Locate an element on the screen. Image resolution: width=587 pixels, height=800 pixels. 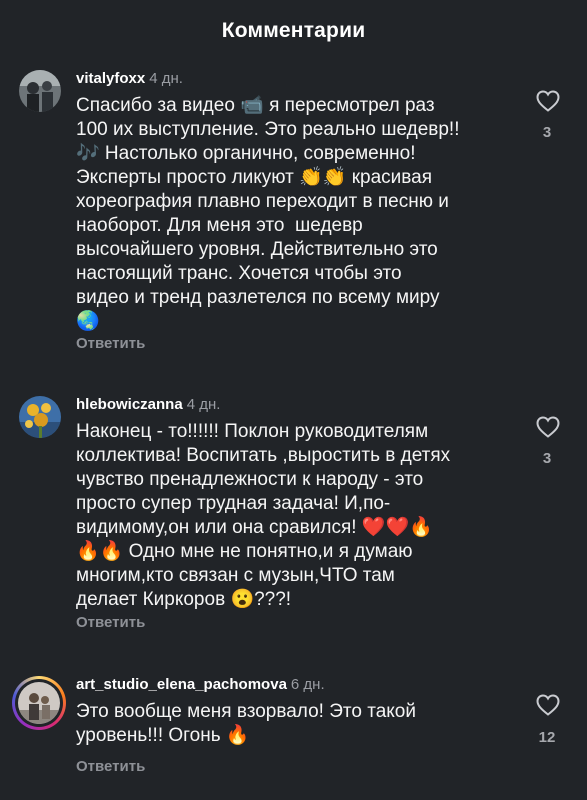
username: vitalyfoxx is located at coordinates (110, 78).